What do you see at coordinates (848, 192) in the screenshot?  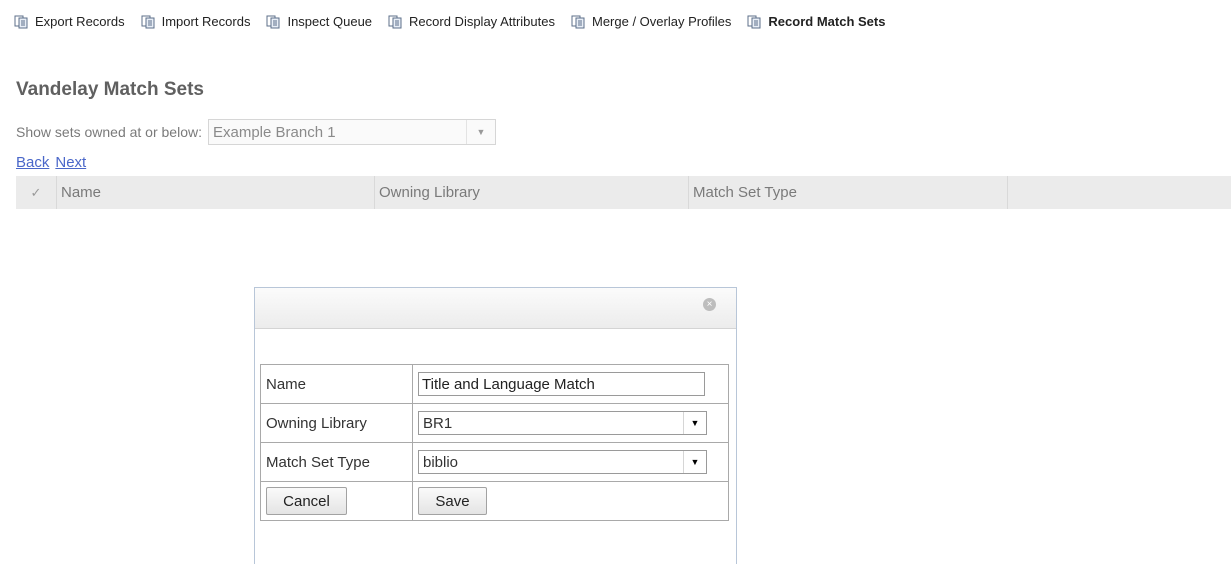 I see `column-header-match-set-type: Match Set Type` at bounding box center [848, 192].